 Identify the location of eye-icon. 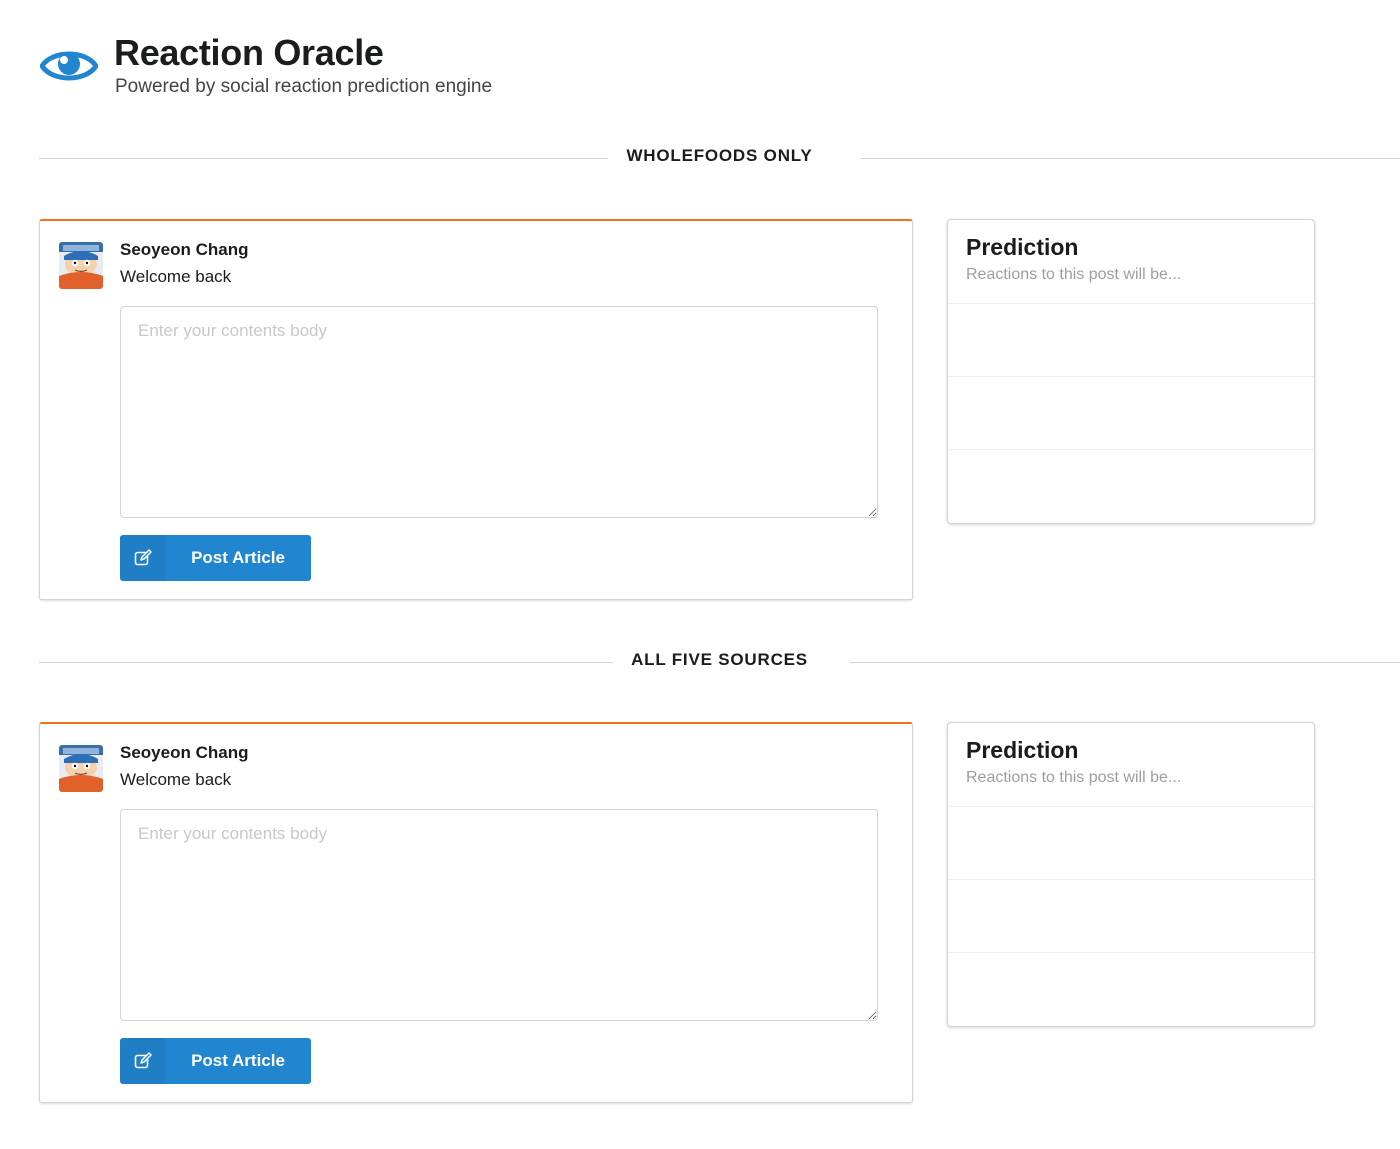
(69, 66).